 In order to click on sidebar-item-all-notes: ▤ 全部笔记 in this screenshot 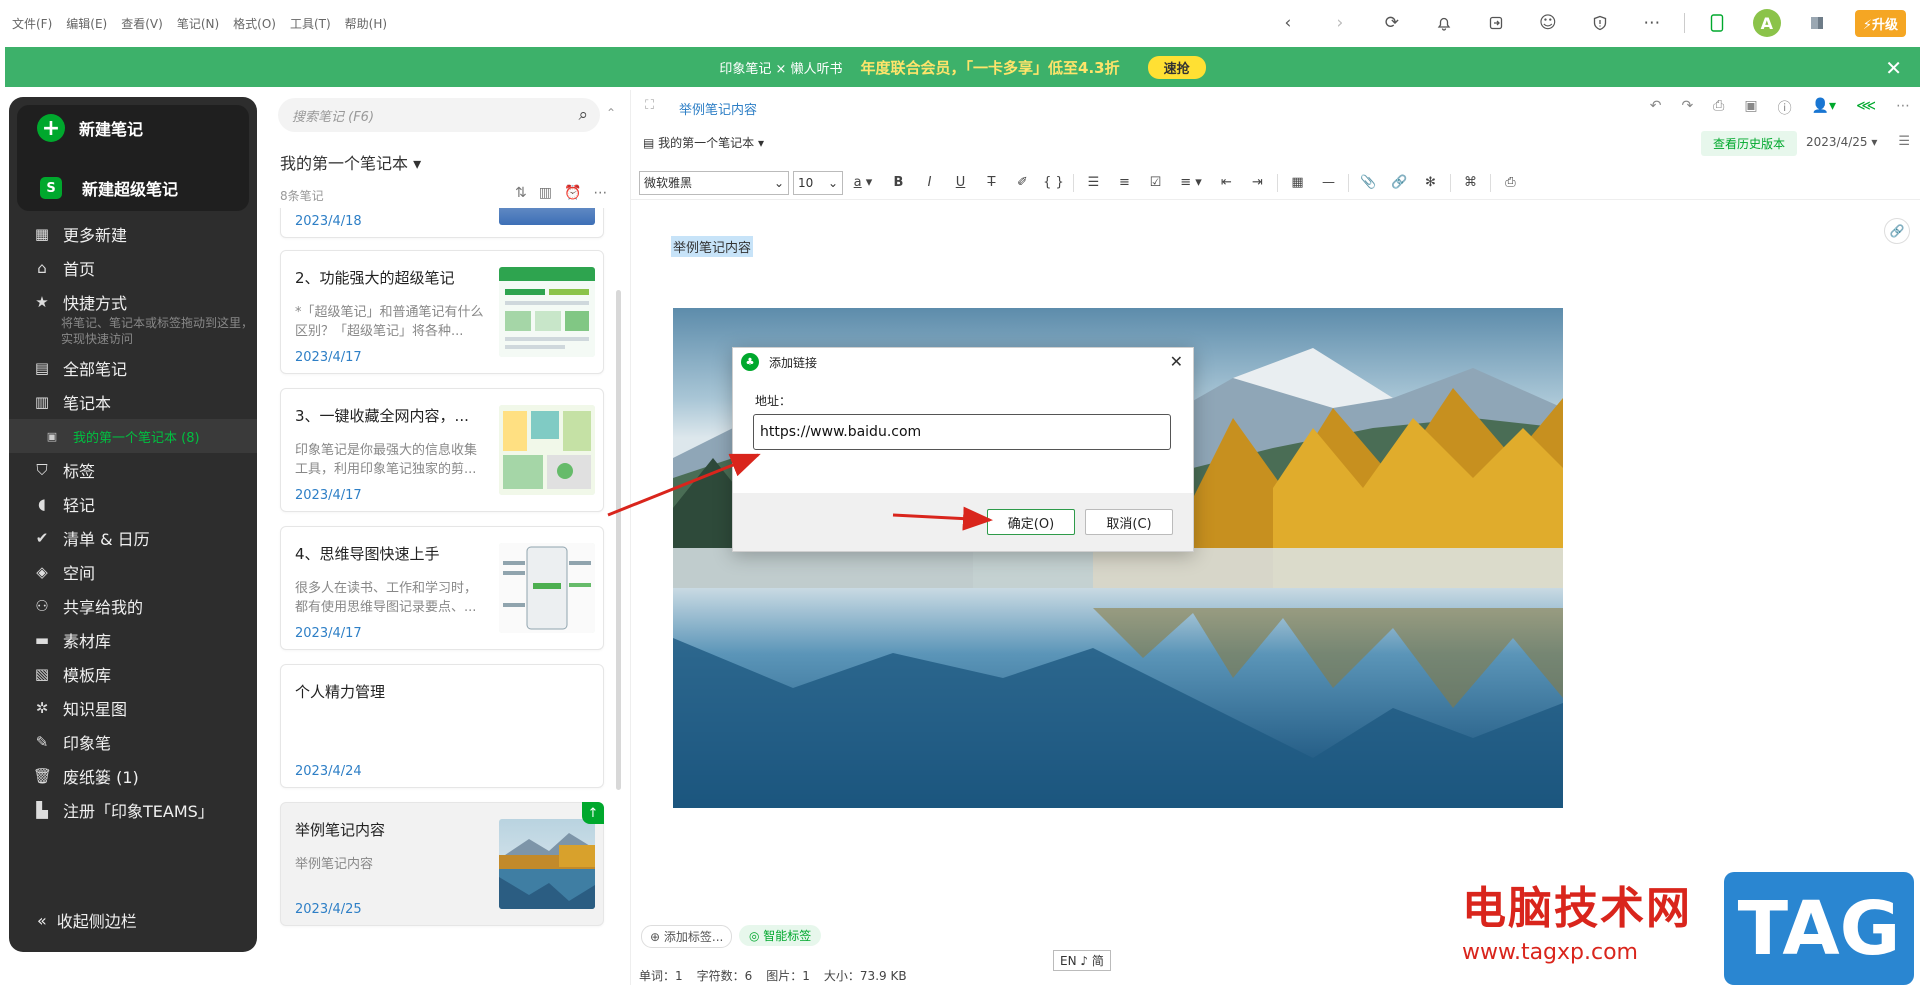, I will do `click(133, 368)`.